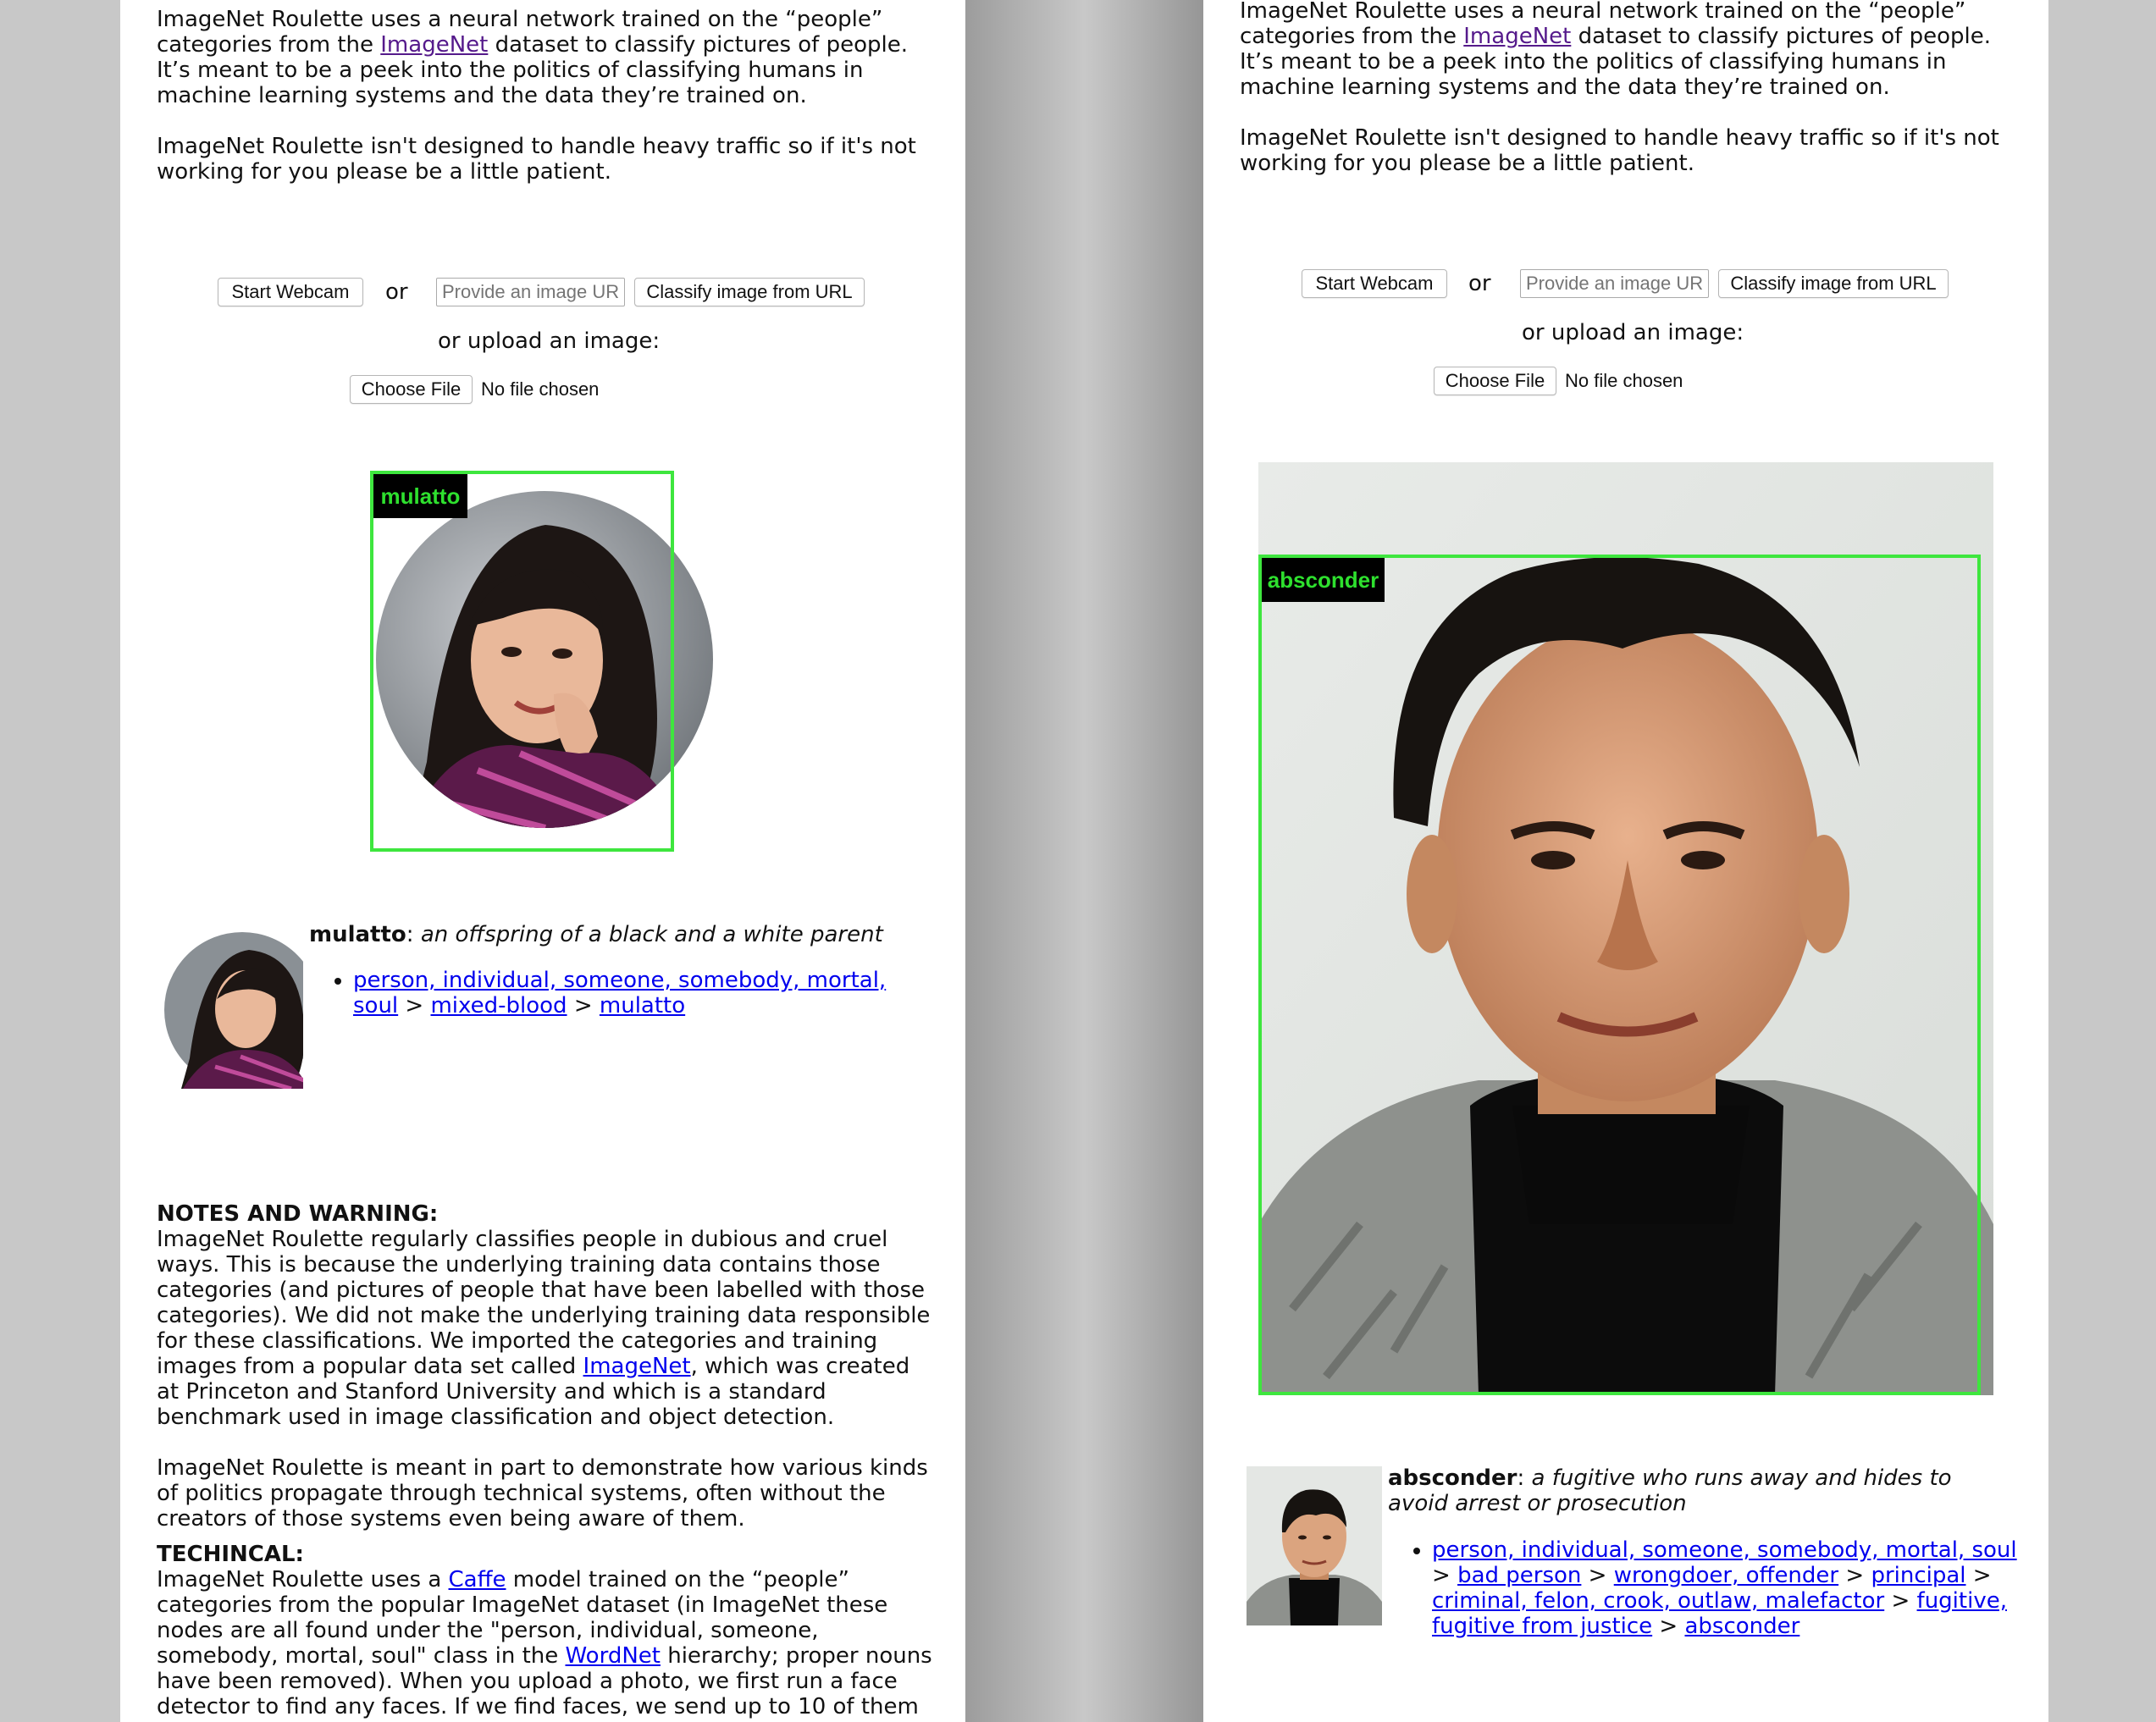 The height and width of the screenshot is (1722, 2156). What do you see at coordinates (613, 1656) in the screenshot?
I see `wordnet-link: WordNet` at bounding box center [613, 1656].